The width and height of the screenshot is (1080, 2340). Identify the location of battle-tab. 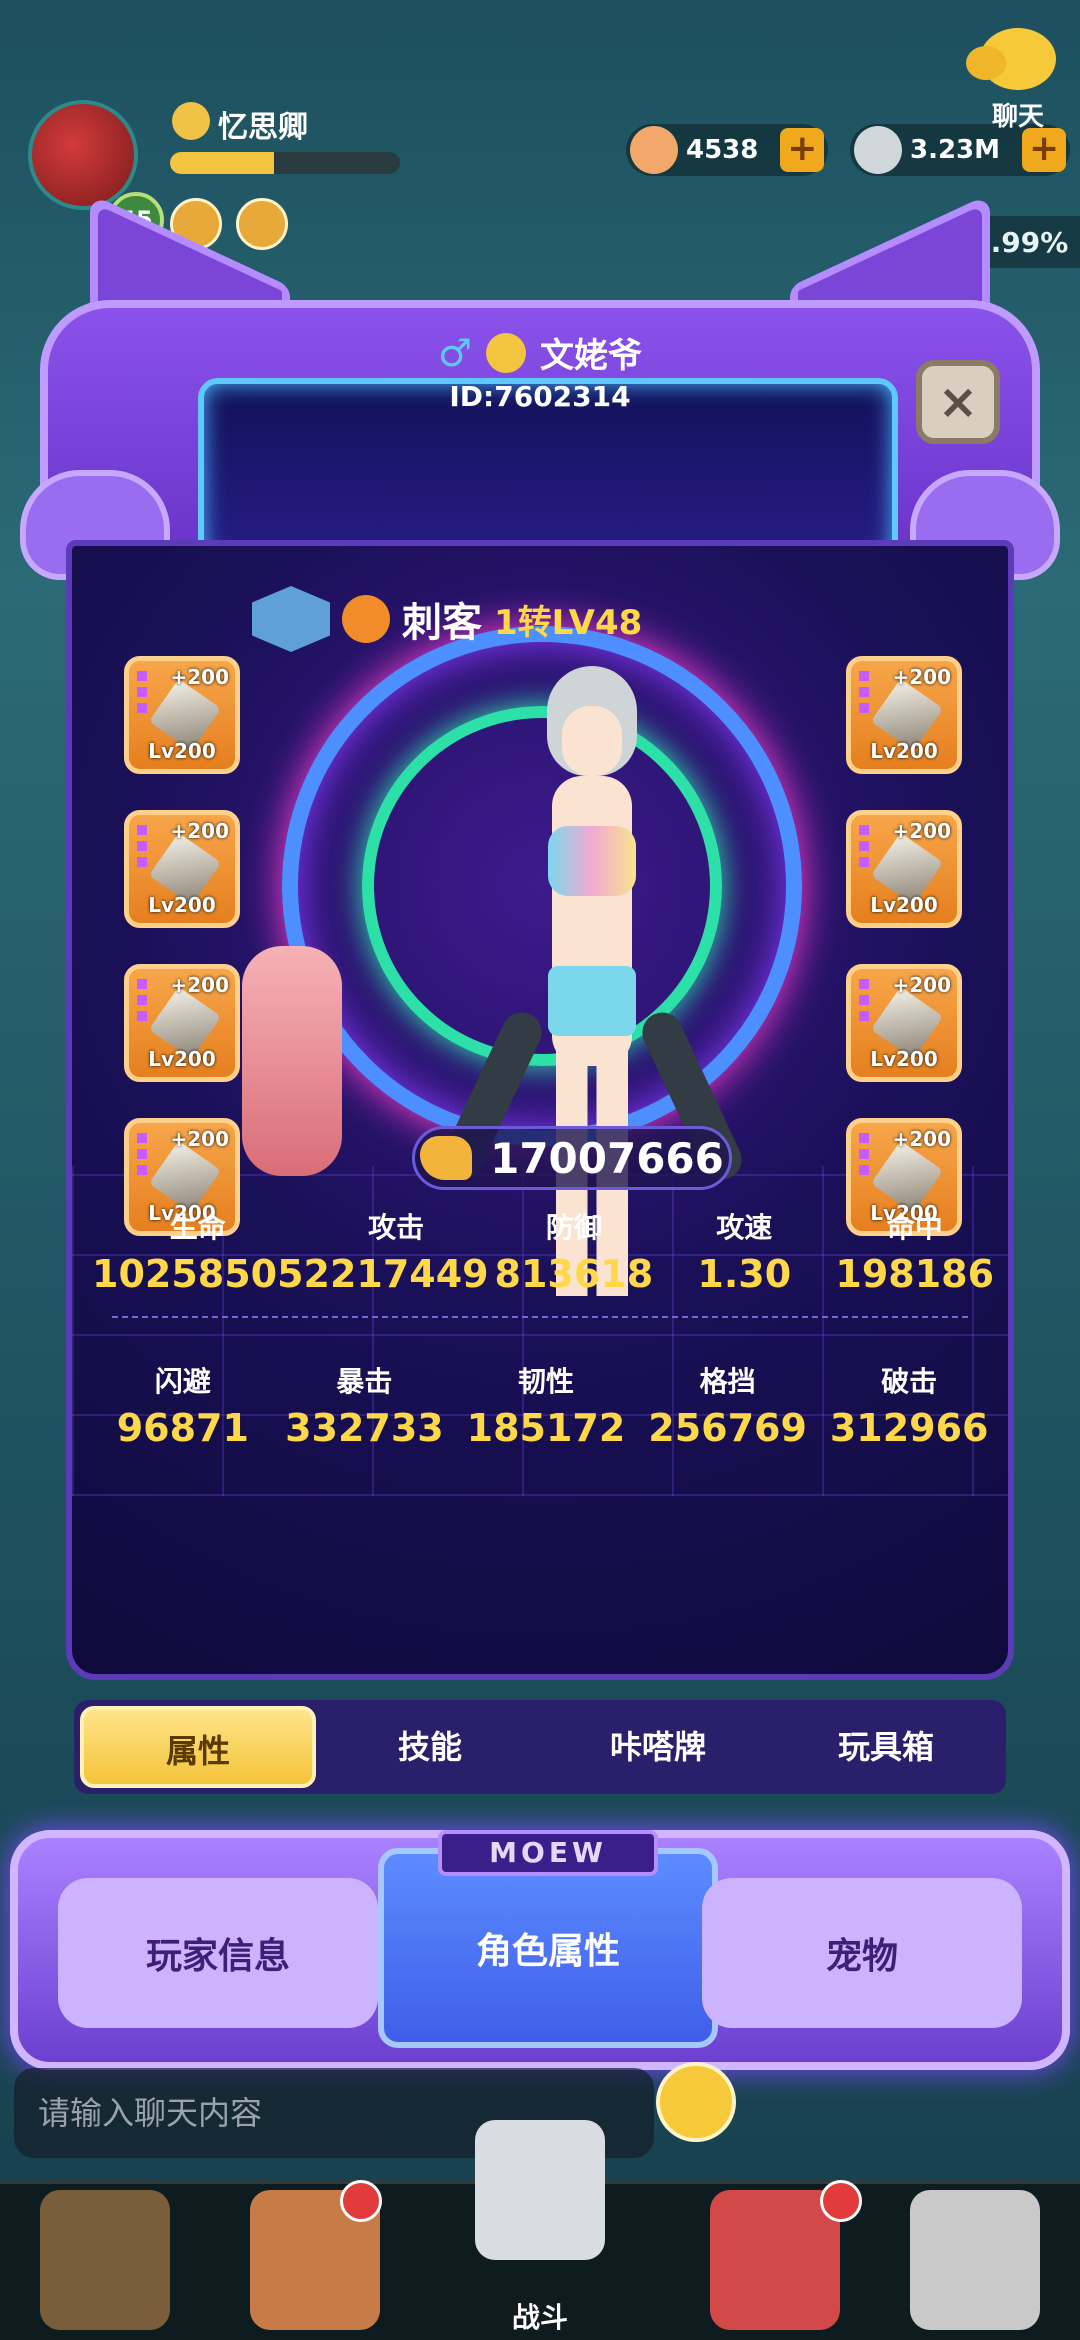
(540, 2190).